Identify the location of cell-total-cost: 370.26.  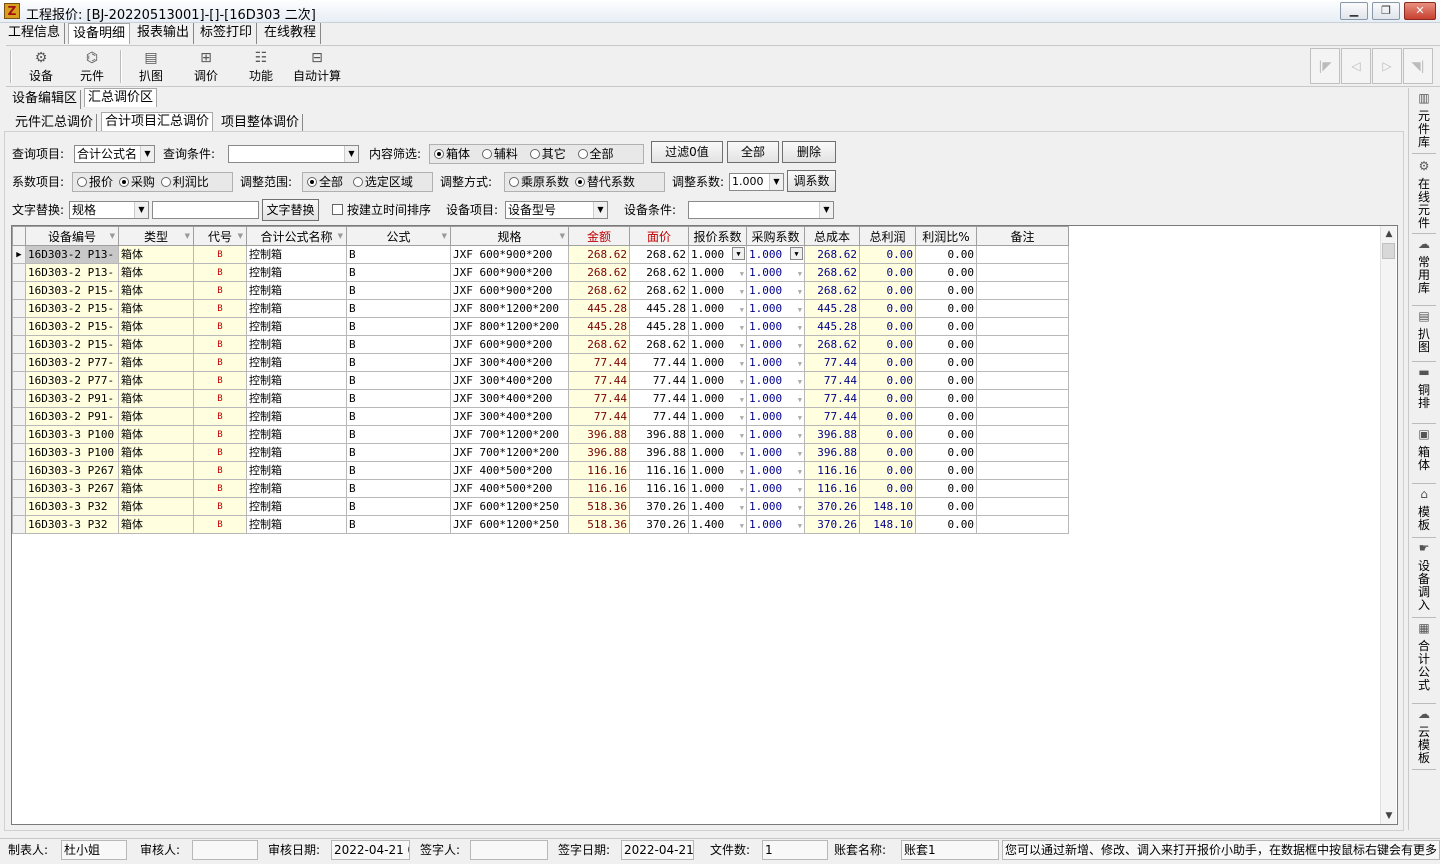
(832, 506).